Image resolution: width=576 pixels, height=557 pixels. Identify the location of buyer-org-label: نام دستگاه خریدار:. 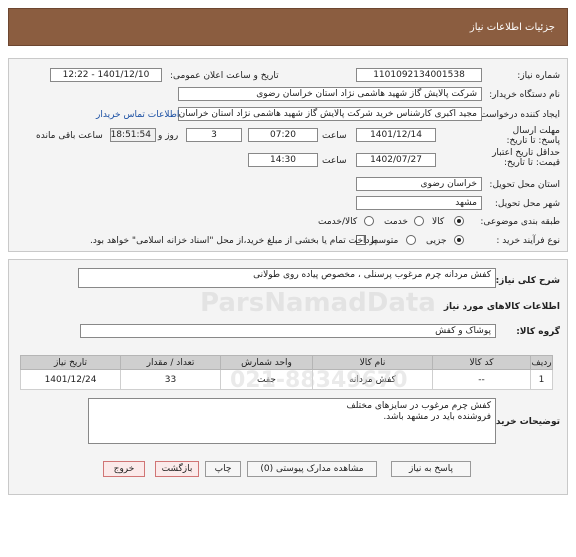
(524, 95).